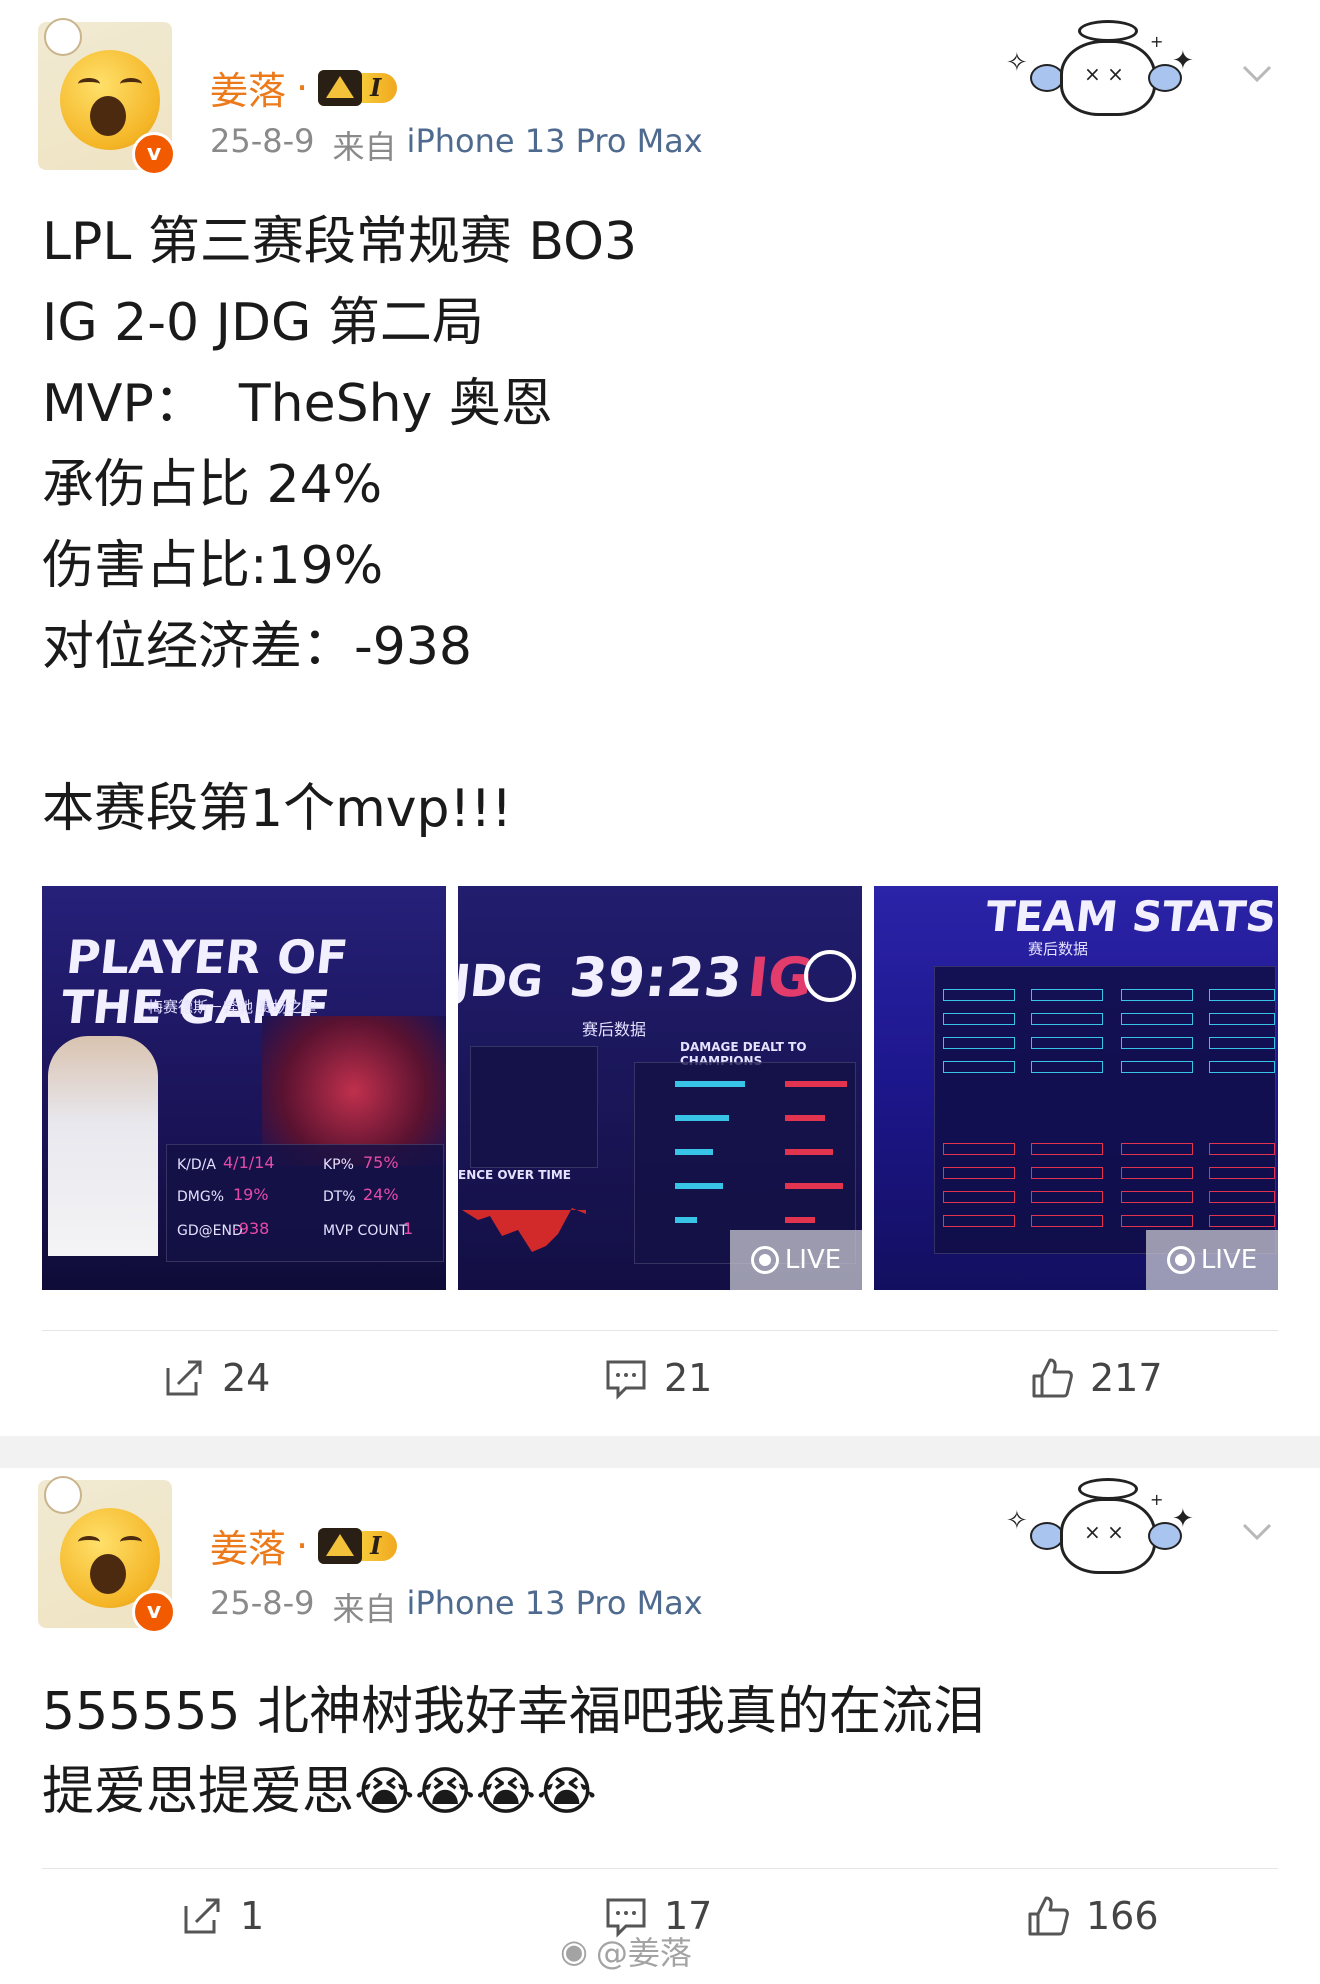 The image size is (1320, 1984). I want to click on ig-logo-icon, so click(830, 976).